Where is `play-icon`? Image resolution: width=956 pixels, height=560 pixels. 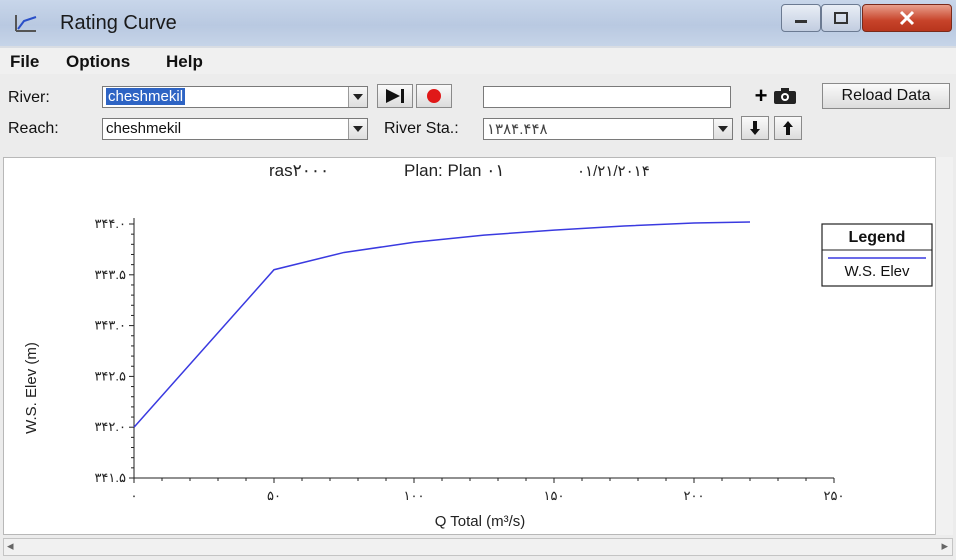 play-icon is located at coordinates (395, 96).